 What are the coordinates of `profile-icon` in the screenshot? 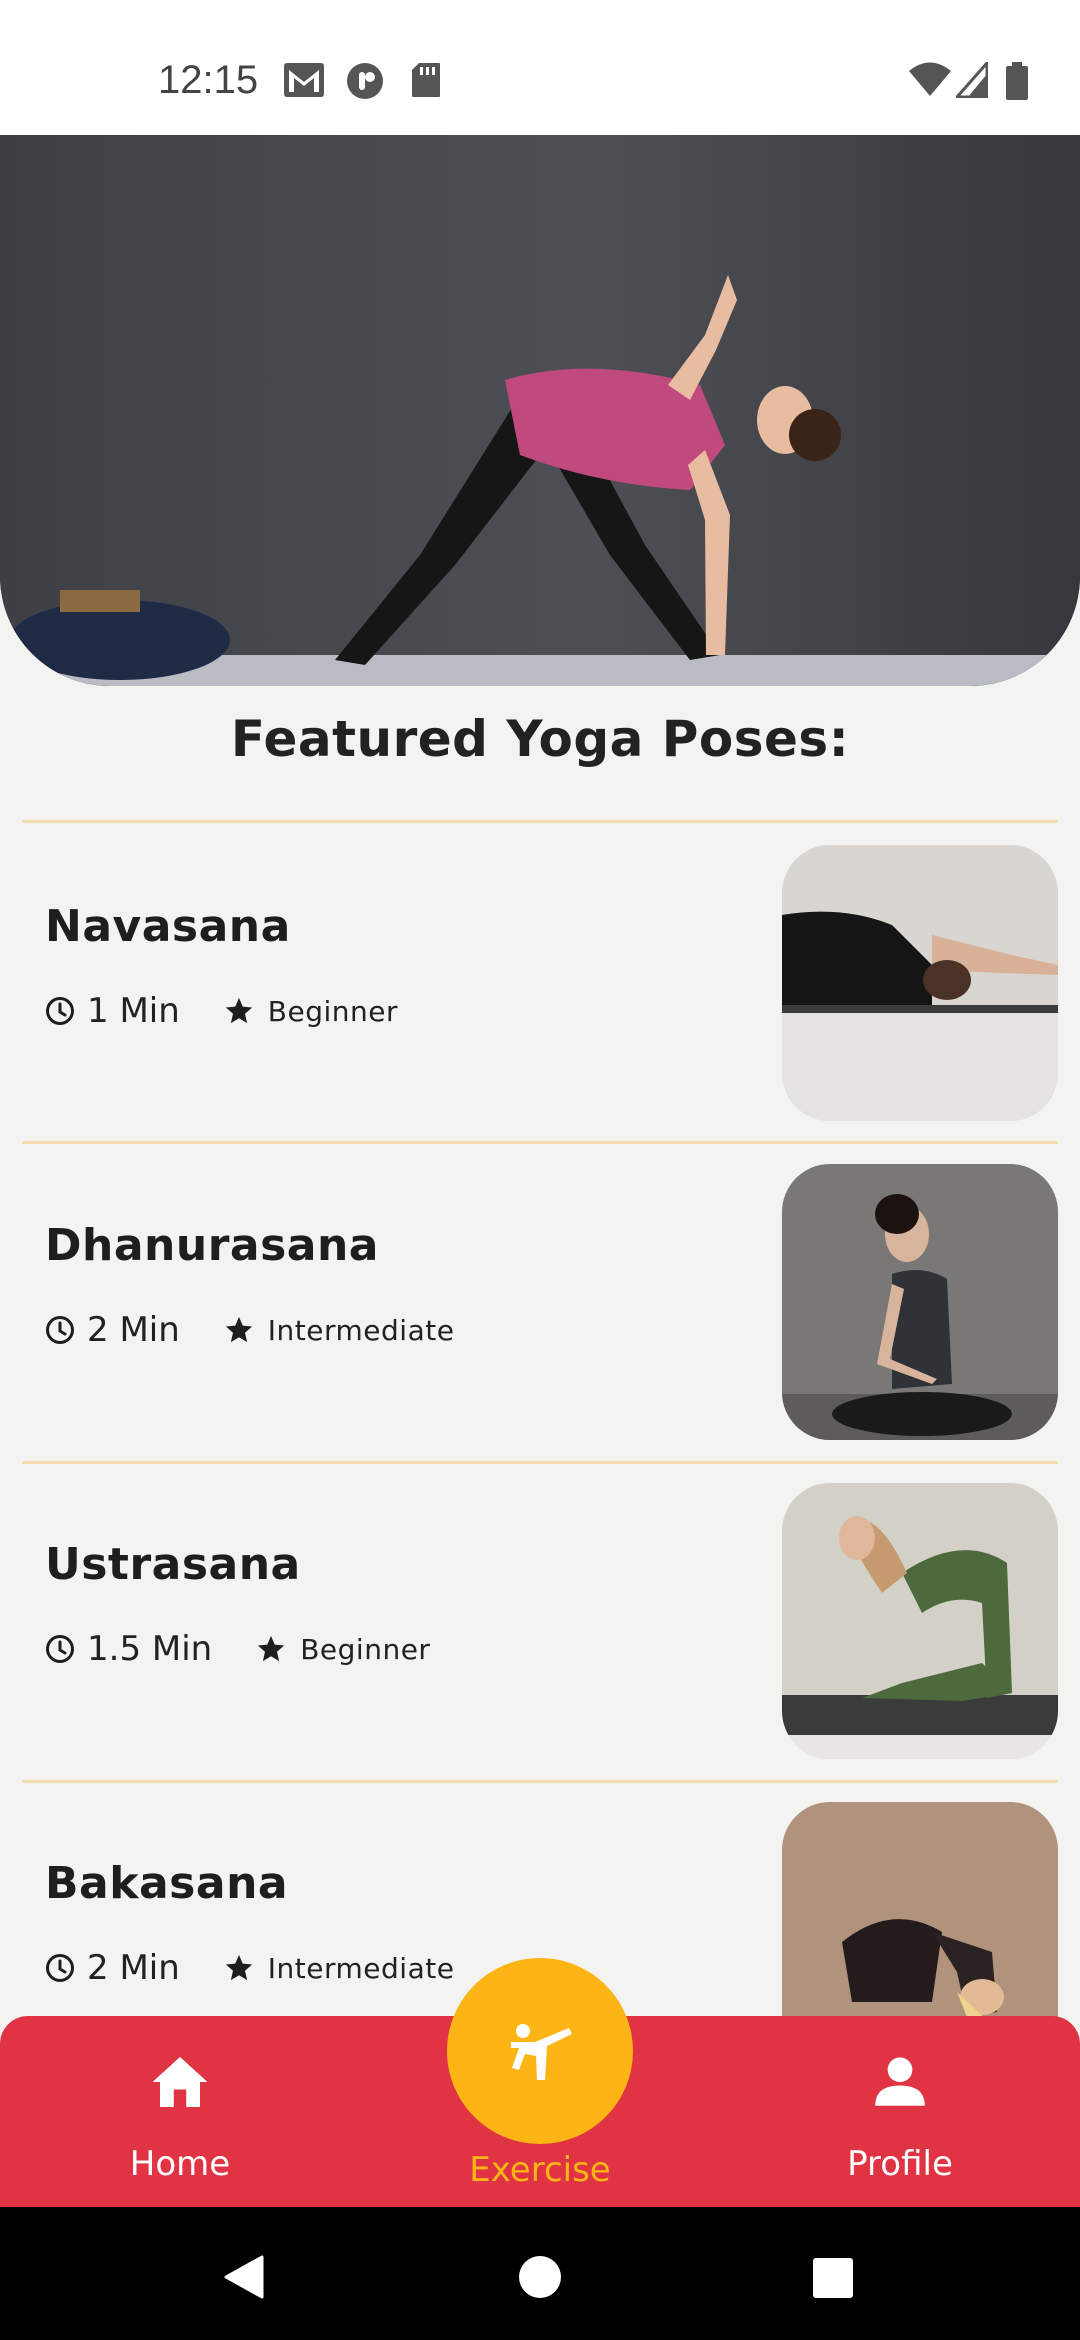 It's located at (900, 2081).